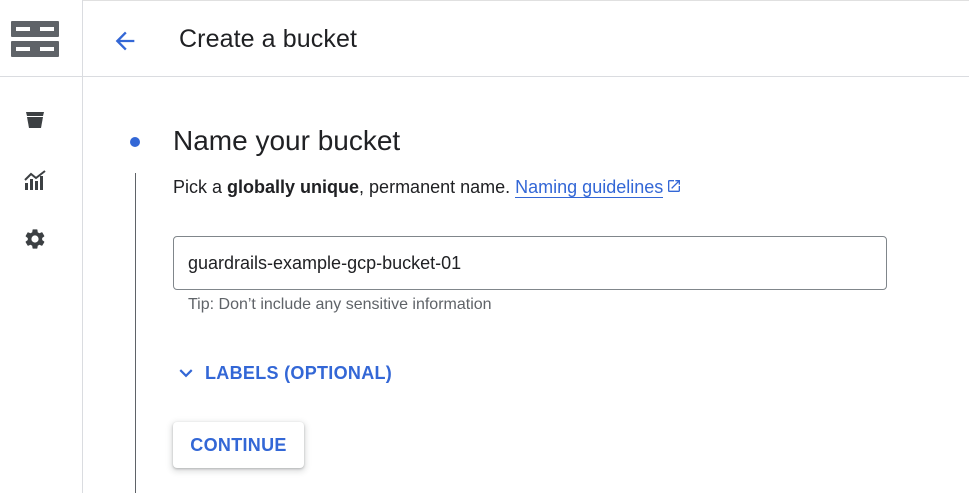 The height and width of the screenshot is (493, 969). Describe the element at coordinates (200, 187) in the screenshot. I see `desc-prefix: Pick a` at that location.